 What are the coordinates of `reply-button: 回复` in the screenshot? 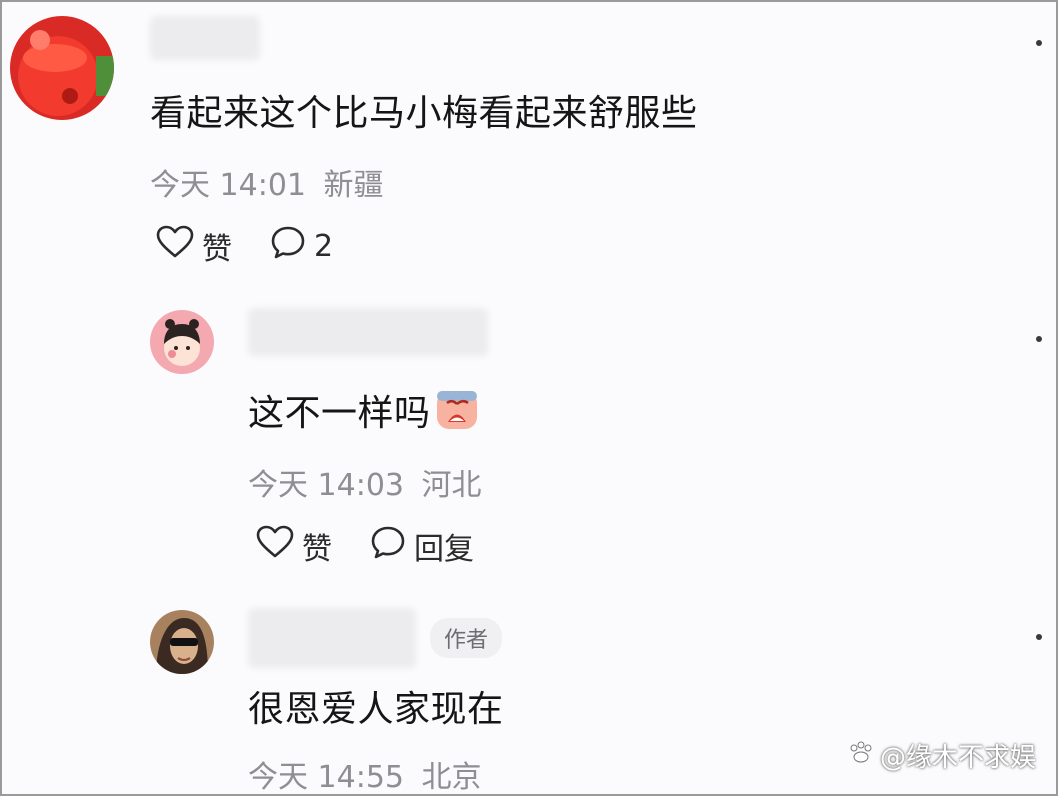 It's located at (422, 546).